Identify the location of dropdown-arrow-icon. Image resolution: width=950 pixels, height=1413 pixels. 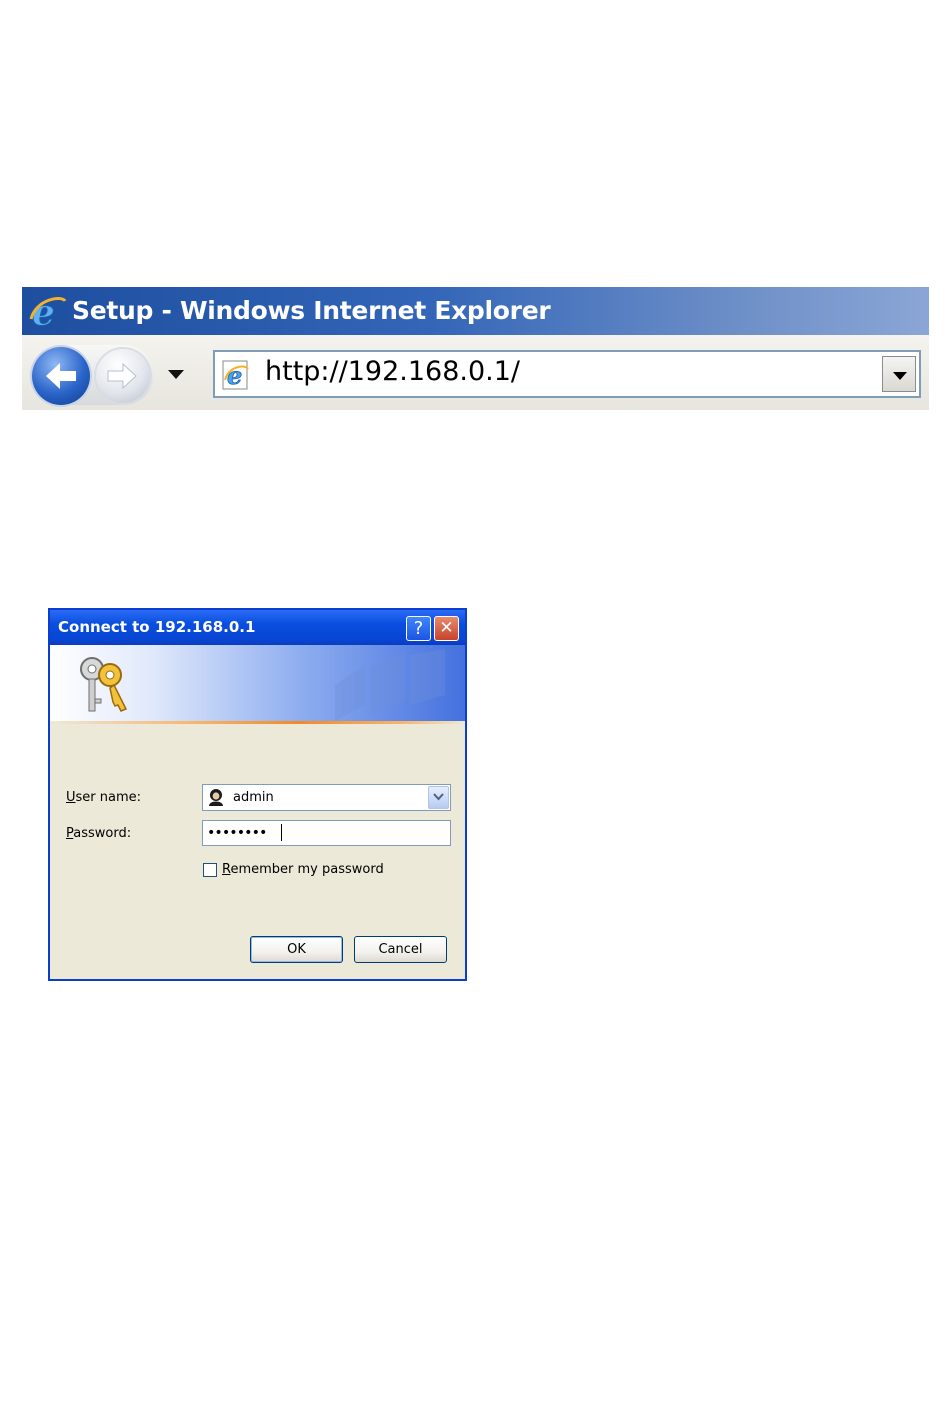
(900, 376).